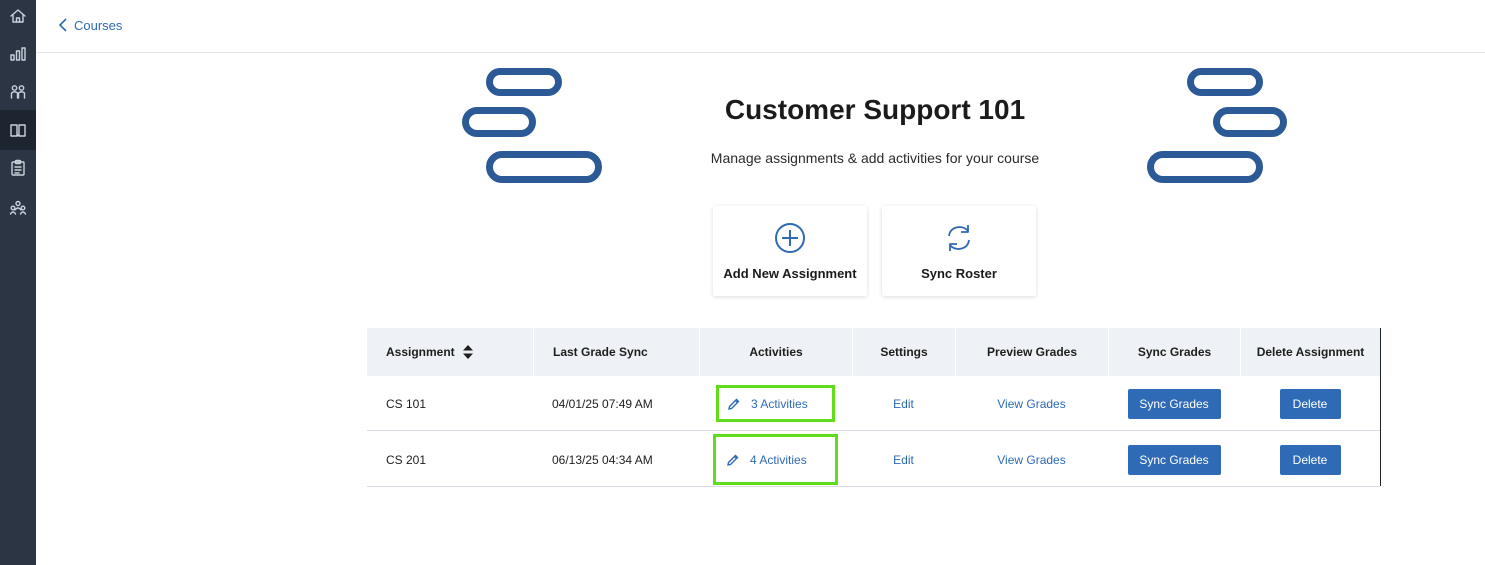  I want to click on header-delete-assignment: Delete Assignment, so click(1310, 352).